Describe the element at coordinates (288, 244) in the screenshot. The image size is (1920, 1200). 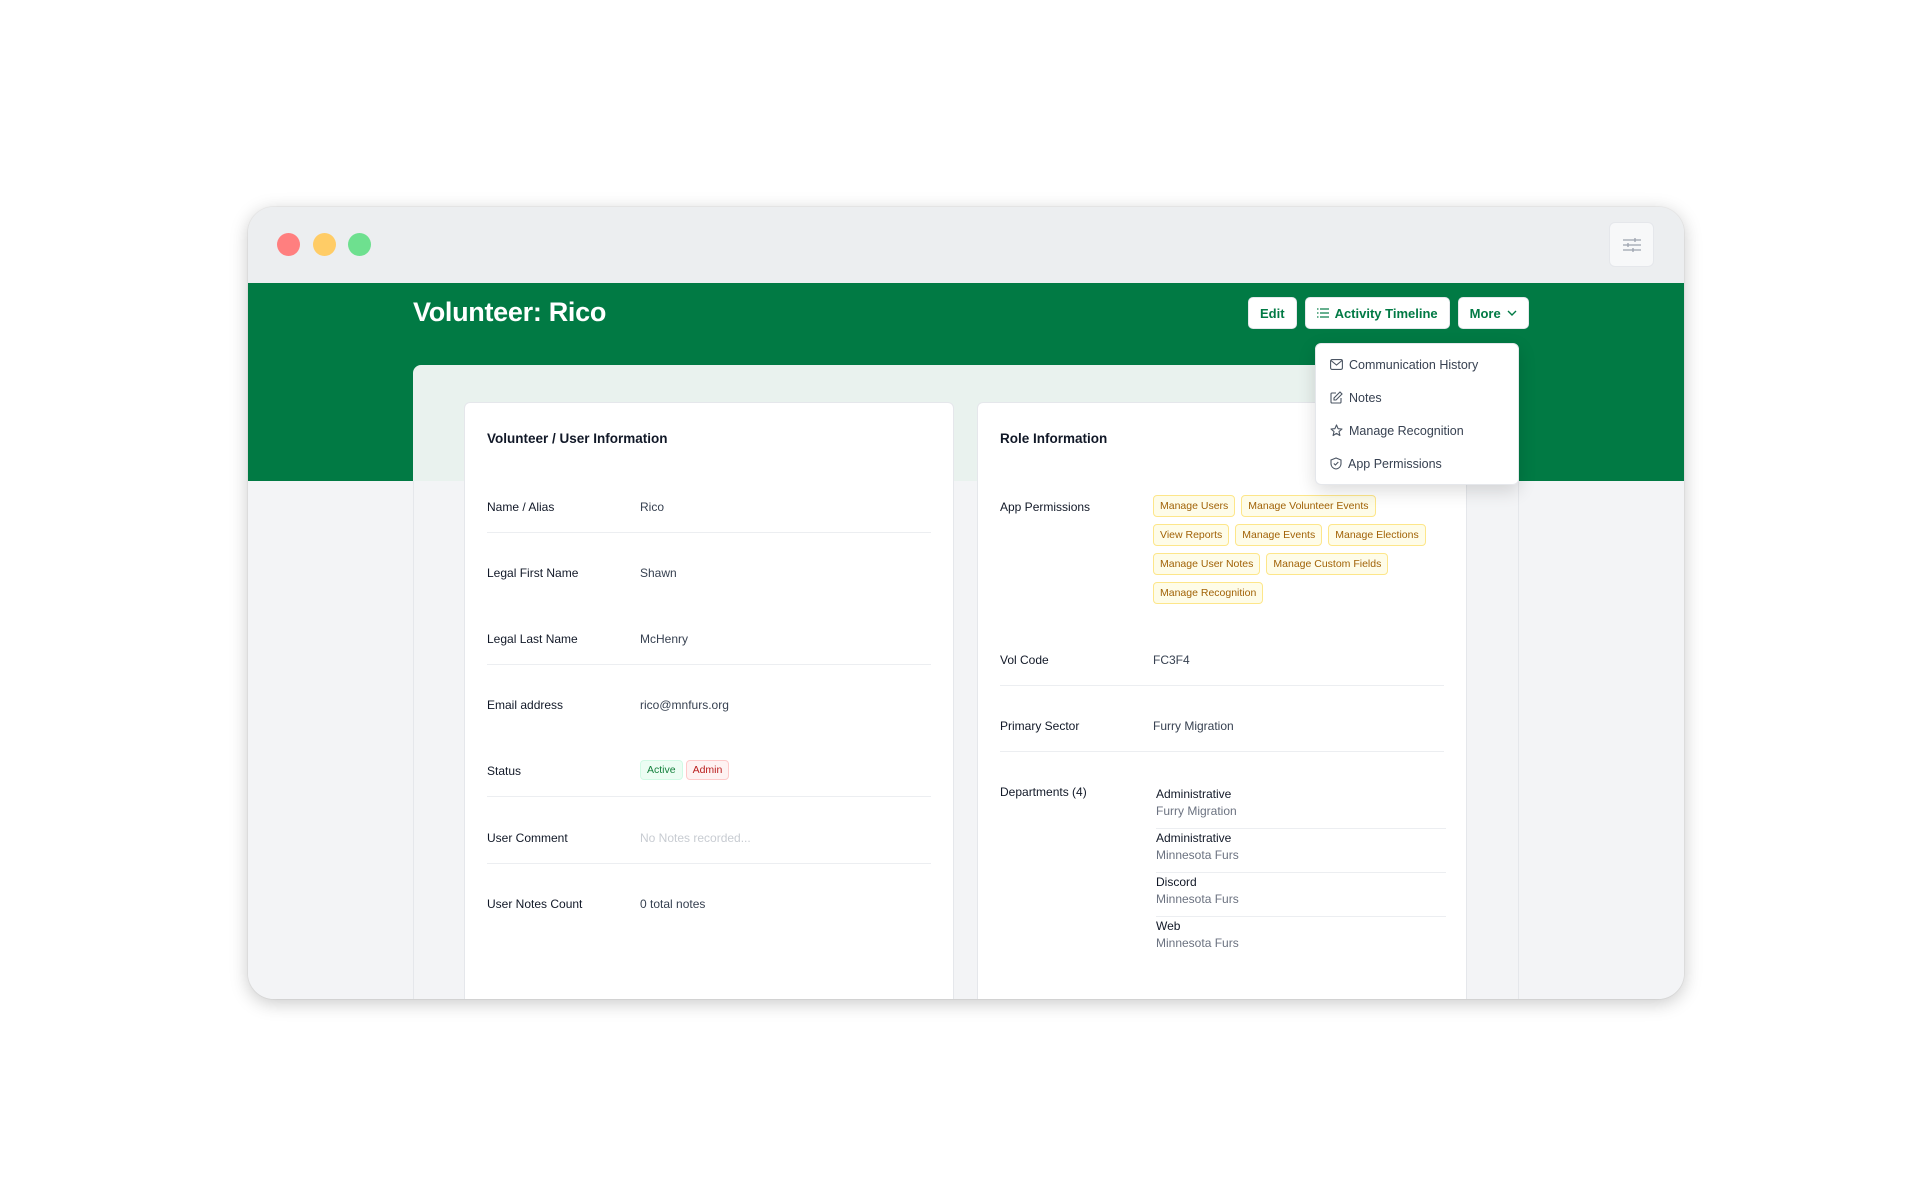
I see `close-window-button` at that location.